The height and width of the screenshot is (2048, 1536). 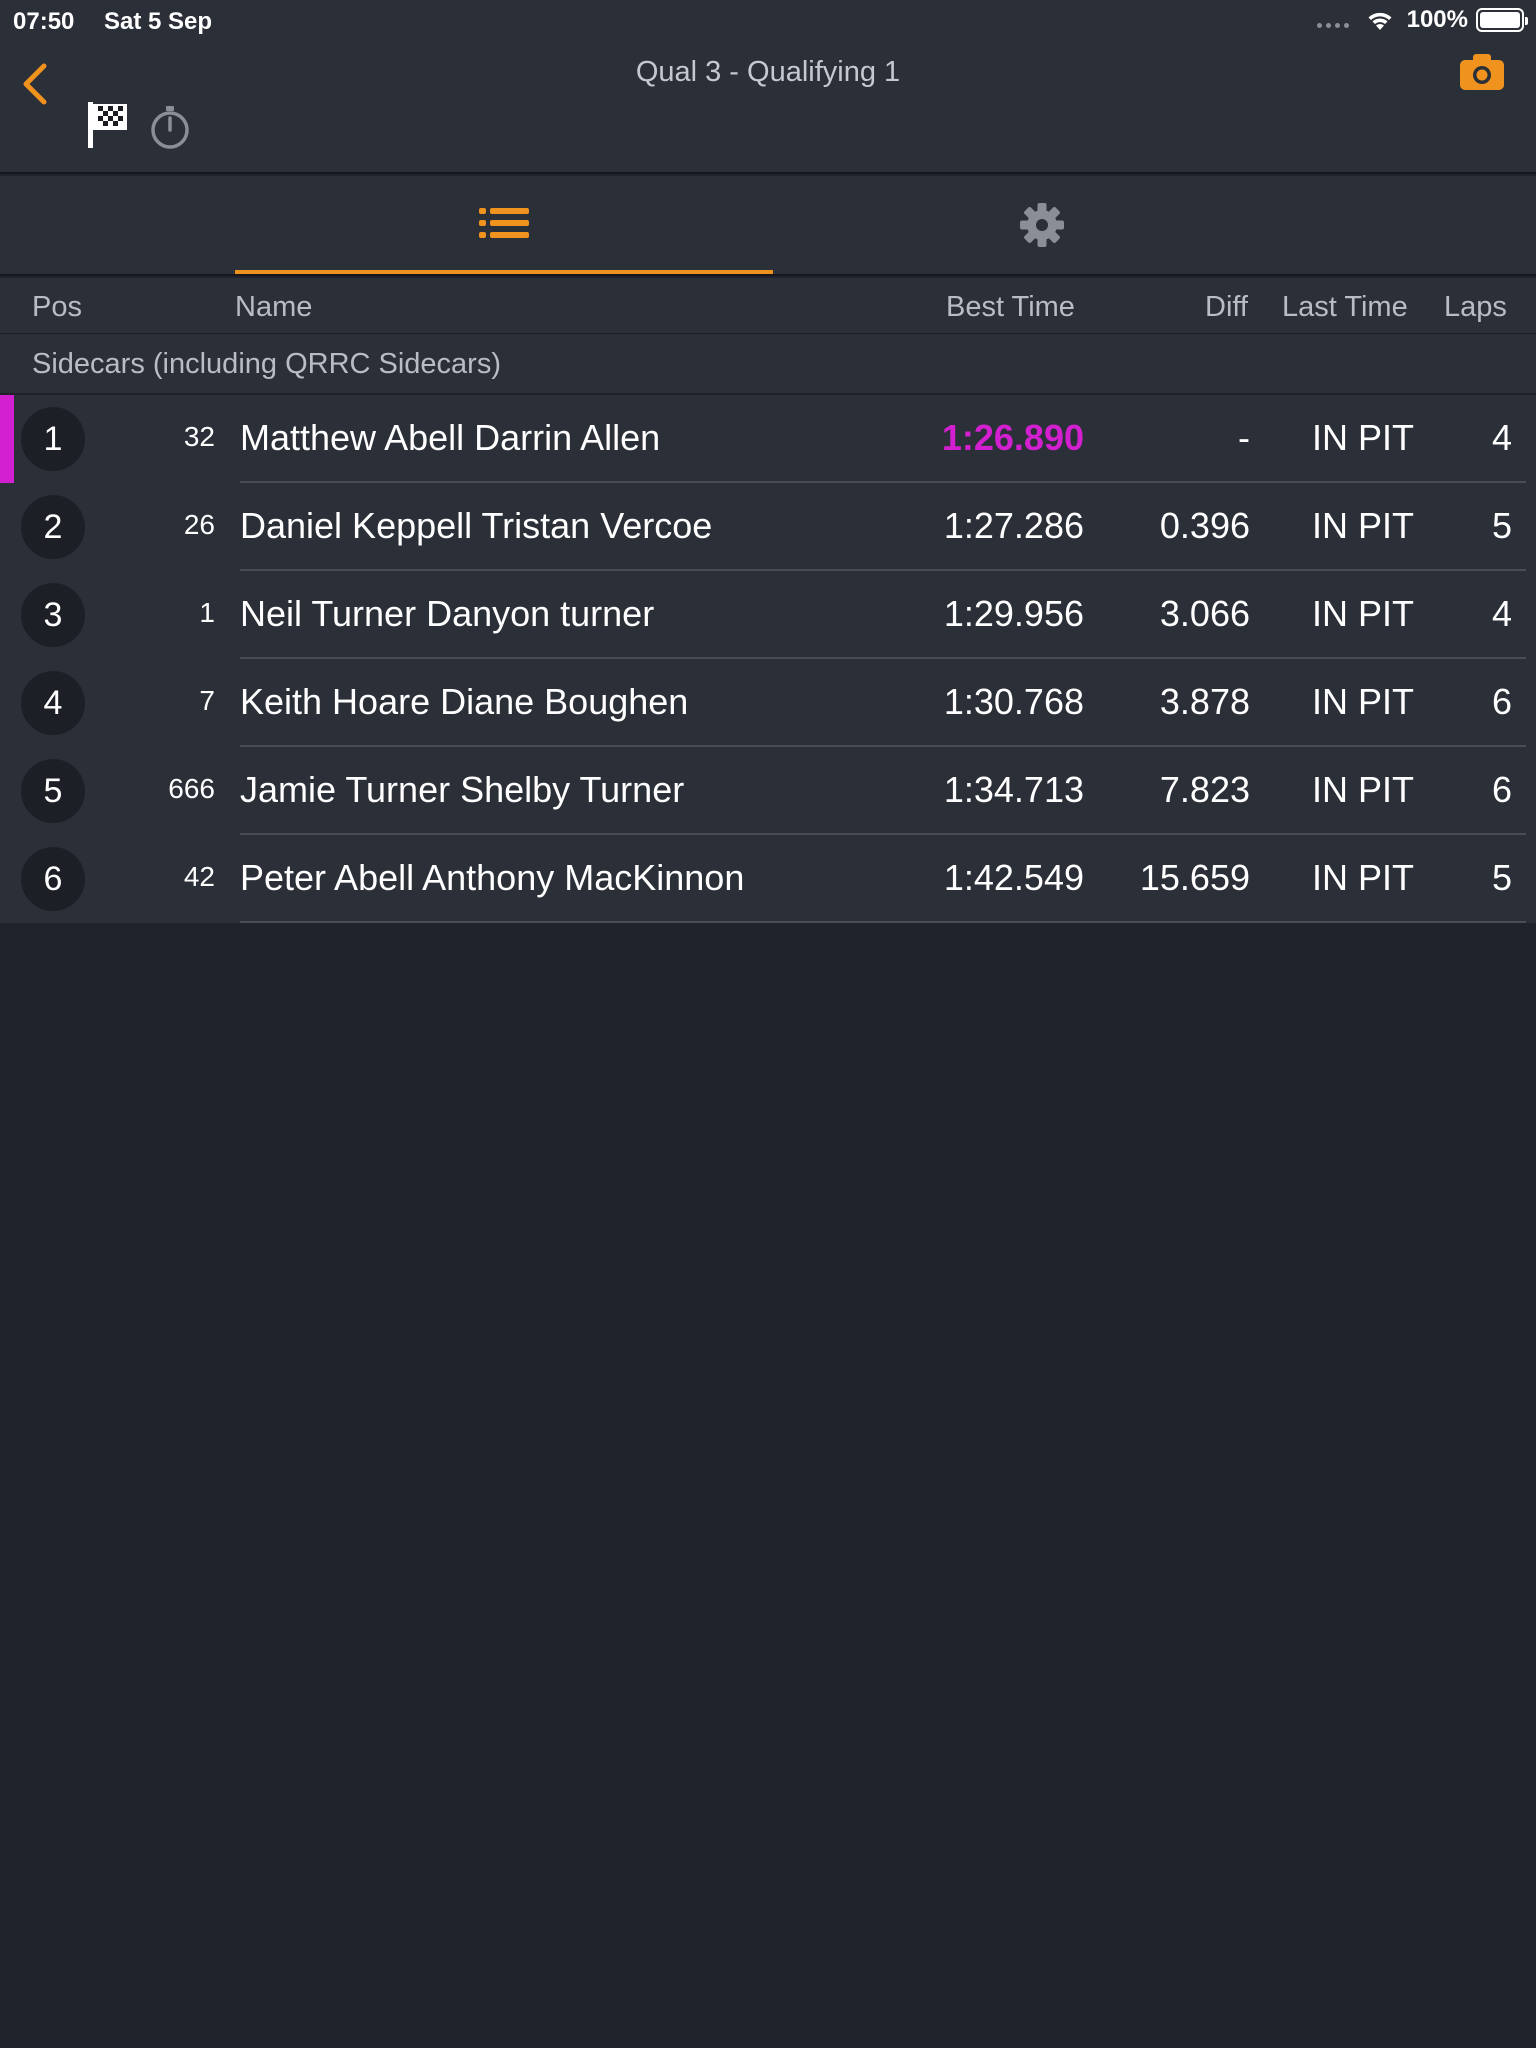 What do you see at coordinates (492, 877) in the screenshot?
I see `rider-names: Peter Abell Anthony MacKinnon` at bounding box center [492, 877].